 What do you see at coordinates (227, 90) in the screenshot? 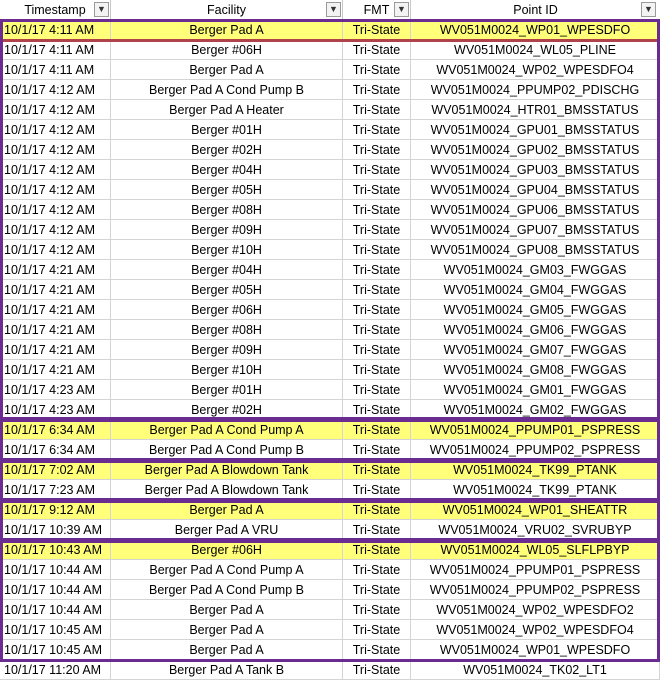
I see `facility-cell: Berger Pad A Cond Pump B` at bounding box center [227, 90].